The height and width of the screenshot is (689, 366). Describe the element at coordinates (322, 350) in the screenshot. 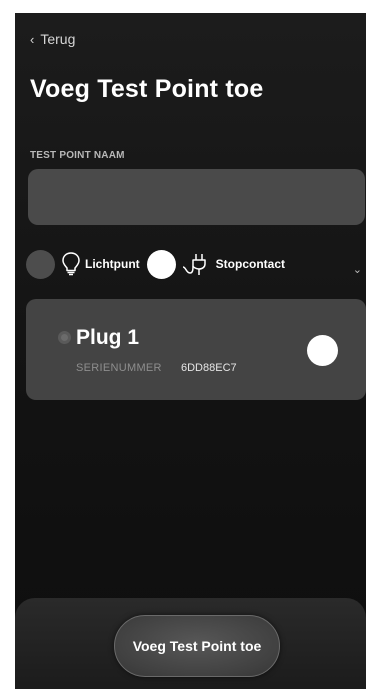

I see `device-toggle` at that location.